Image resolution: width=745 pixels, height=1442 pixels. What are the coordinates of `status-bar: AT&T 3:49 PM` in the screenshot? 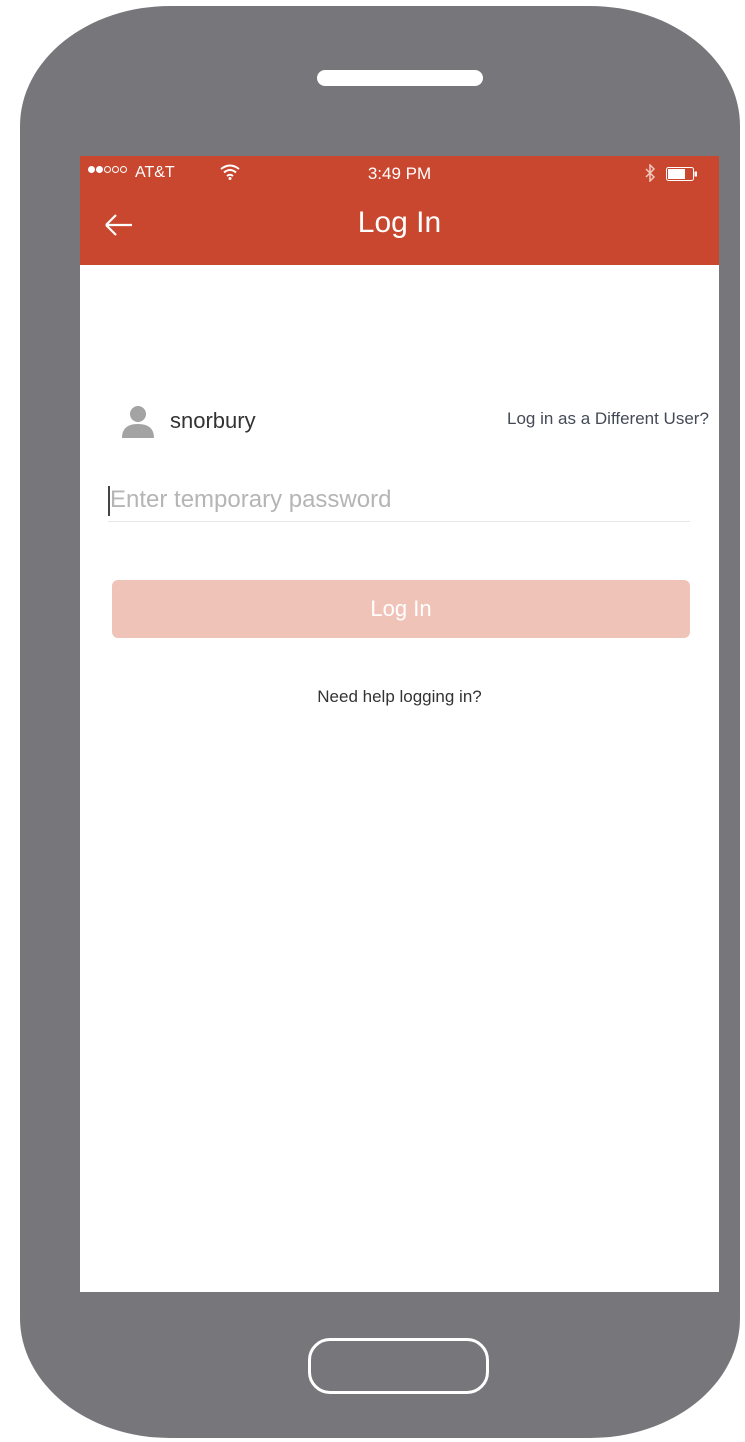 It's located at (399, 174).